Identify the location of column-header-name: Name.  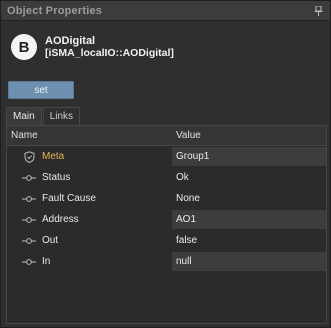
(89, 135).